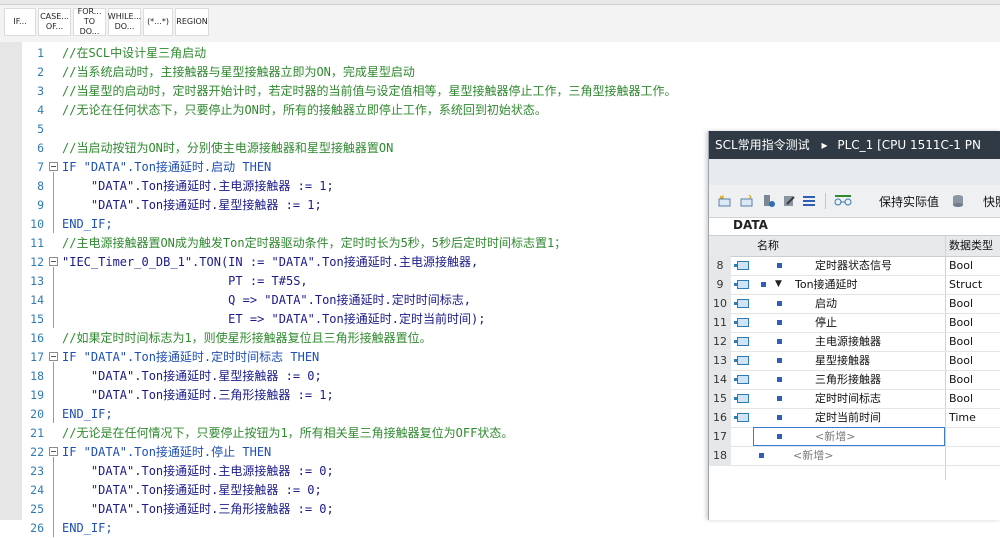  I want to click on variable-name: 三角形接触器, so click(848, 379).